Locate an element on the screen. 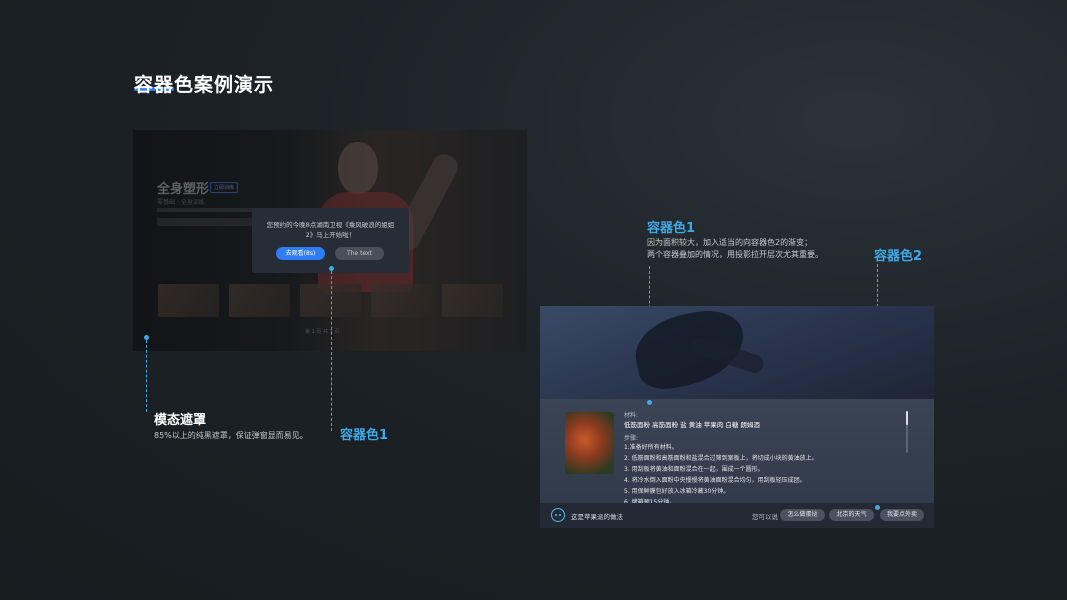  mask-description: 85%以上的纯黑遮罩，保证弹窗显而易见。 is located at coordinates (231, 435).